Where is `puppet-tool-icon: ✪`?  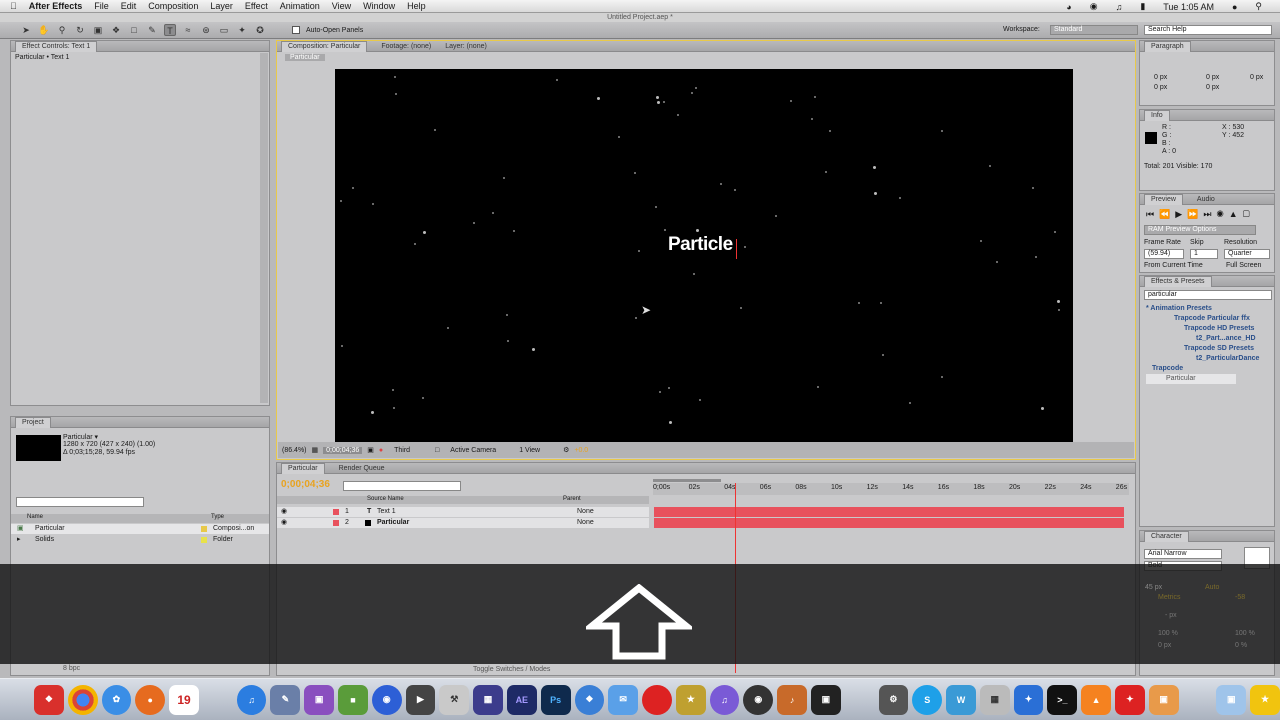
puppet-tool-icon: ✪ is located at coordinates (260, 30).